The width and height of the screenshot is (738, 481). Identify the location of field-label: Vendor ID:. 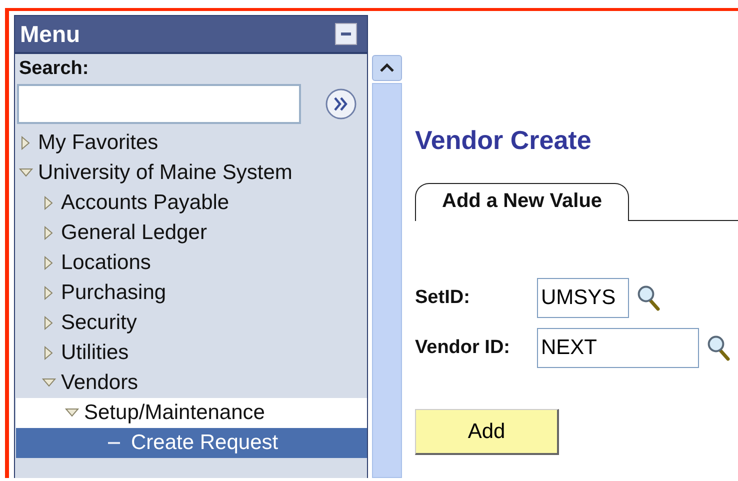
(463, 348).